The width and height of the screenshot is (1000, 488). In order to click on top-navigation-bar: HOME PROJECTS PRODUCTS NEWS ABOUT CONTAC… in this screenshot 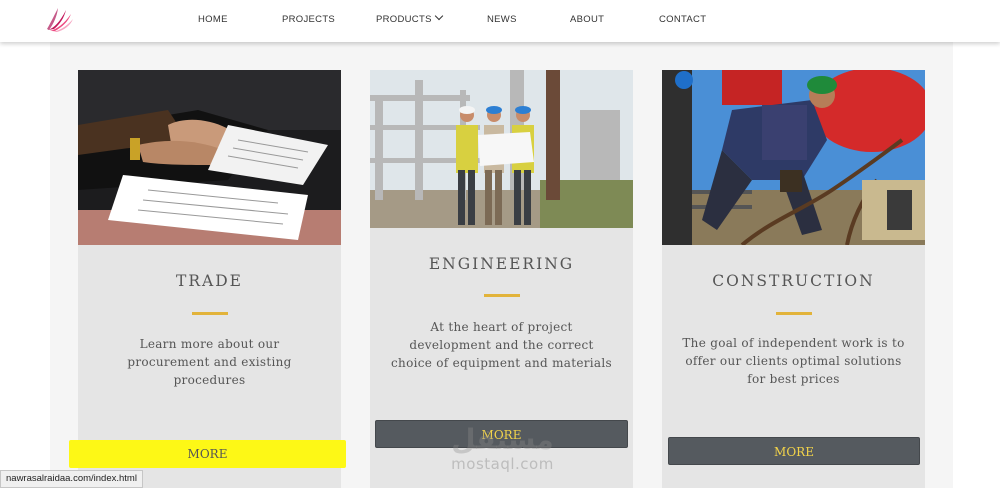, I will do `click(500, 21)`.